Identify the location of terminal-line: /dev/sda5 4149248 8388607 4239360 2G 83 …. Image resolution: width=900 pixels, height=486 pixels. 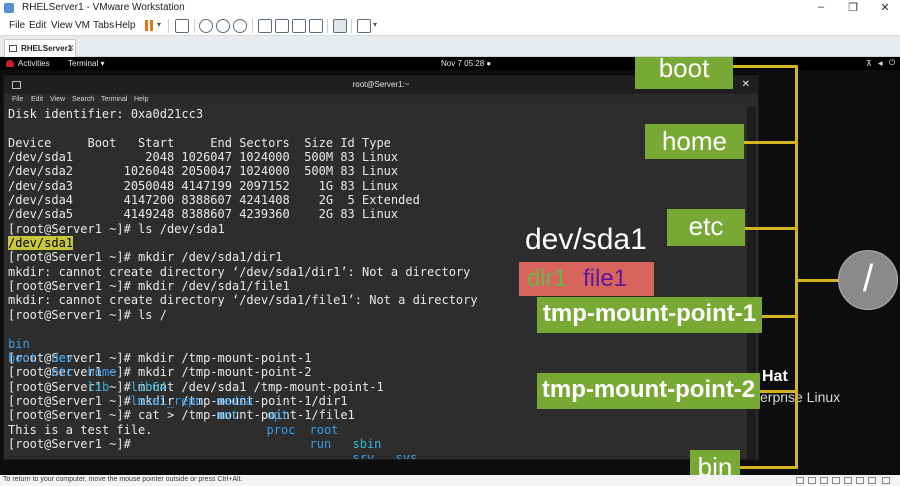
(203, 214).